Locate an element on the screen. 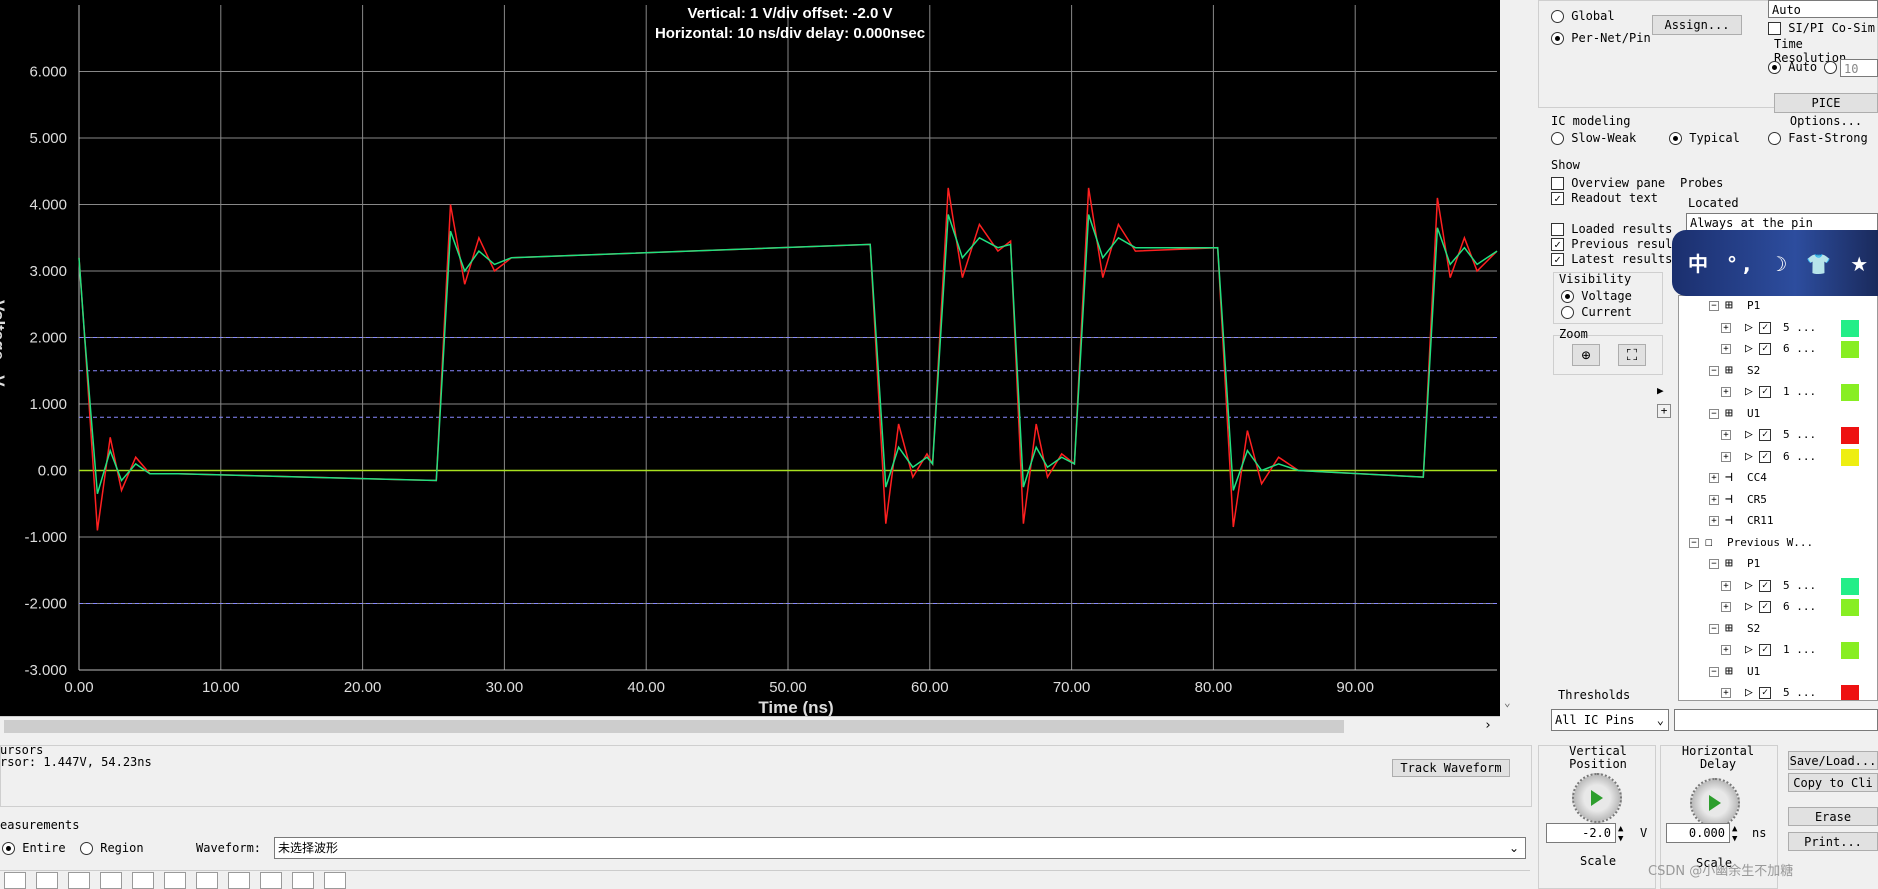  threshold-detail-dropdown is located at coordinates (1776, 720).